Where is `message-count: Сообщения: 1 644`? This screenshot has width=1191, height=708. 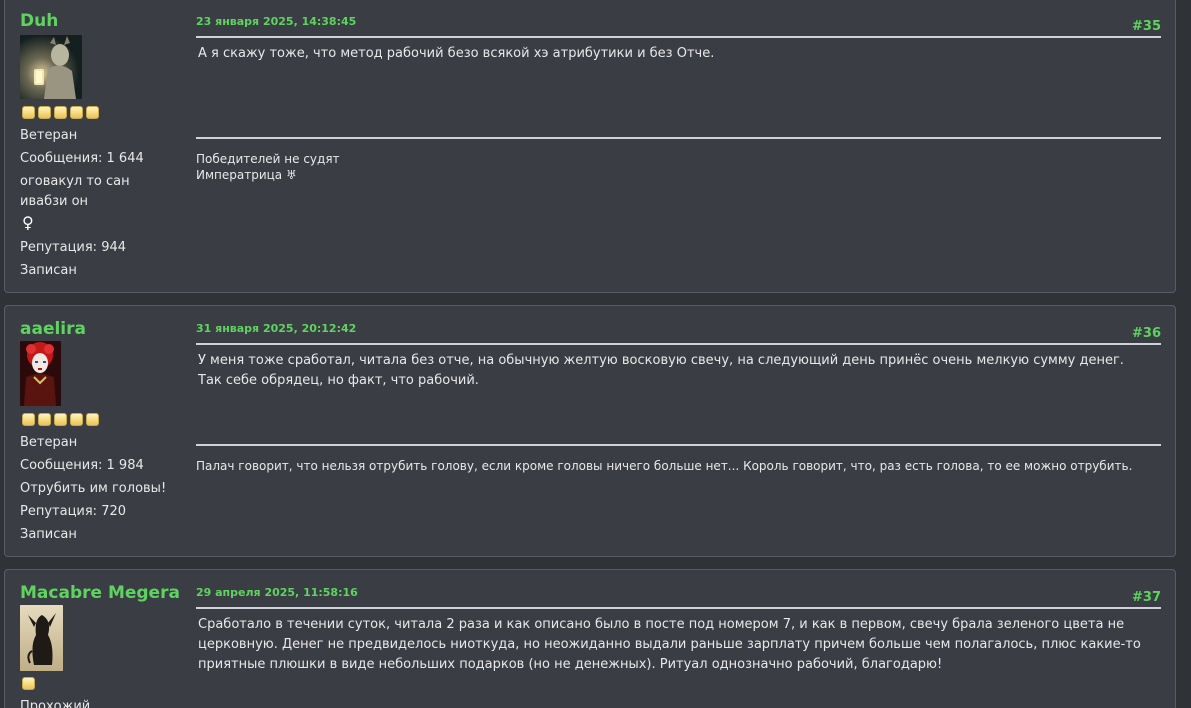 message-count: Сообщения: 1 644 is located at coordinates (82, 158).